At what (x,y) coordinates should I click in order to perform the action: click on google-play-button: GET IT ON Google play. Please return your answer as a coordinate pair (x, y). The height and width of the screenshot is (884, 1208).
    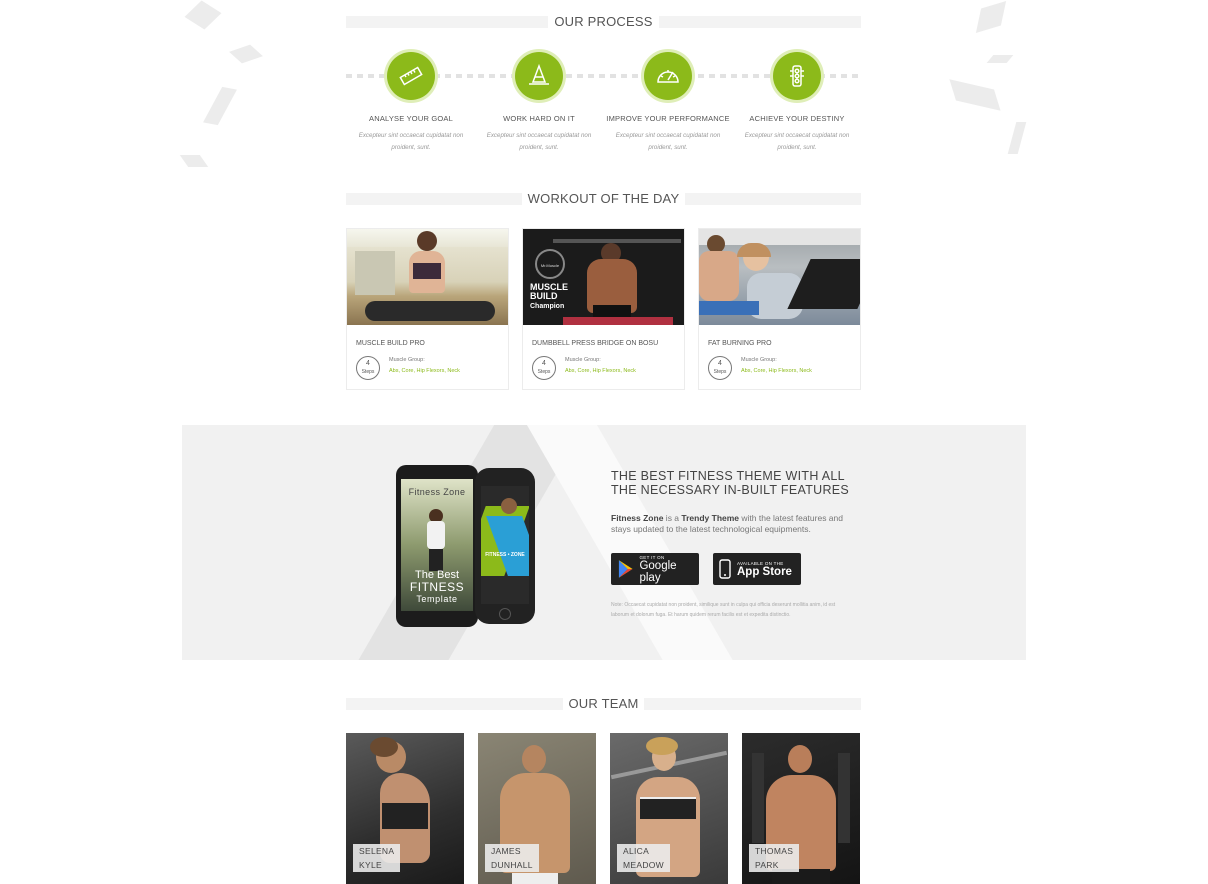
    Looking at the image, I should click on (655, 569).